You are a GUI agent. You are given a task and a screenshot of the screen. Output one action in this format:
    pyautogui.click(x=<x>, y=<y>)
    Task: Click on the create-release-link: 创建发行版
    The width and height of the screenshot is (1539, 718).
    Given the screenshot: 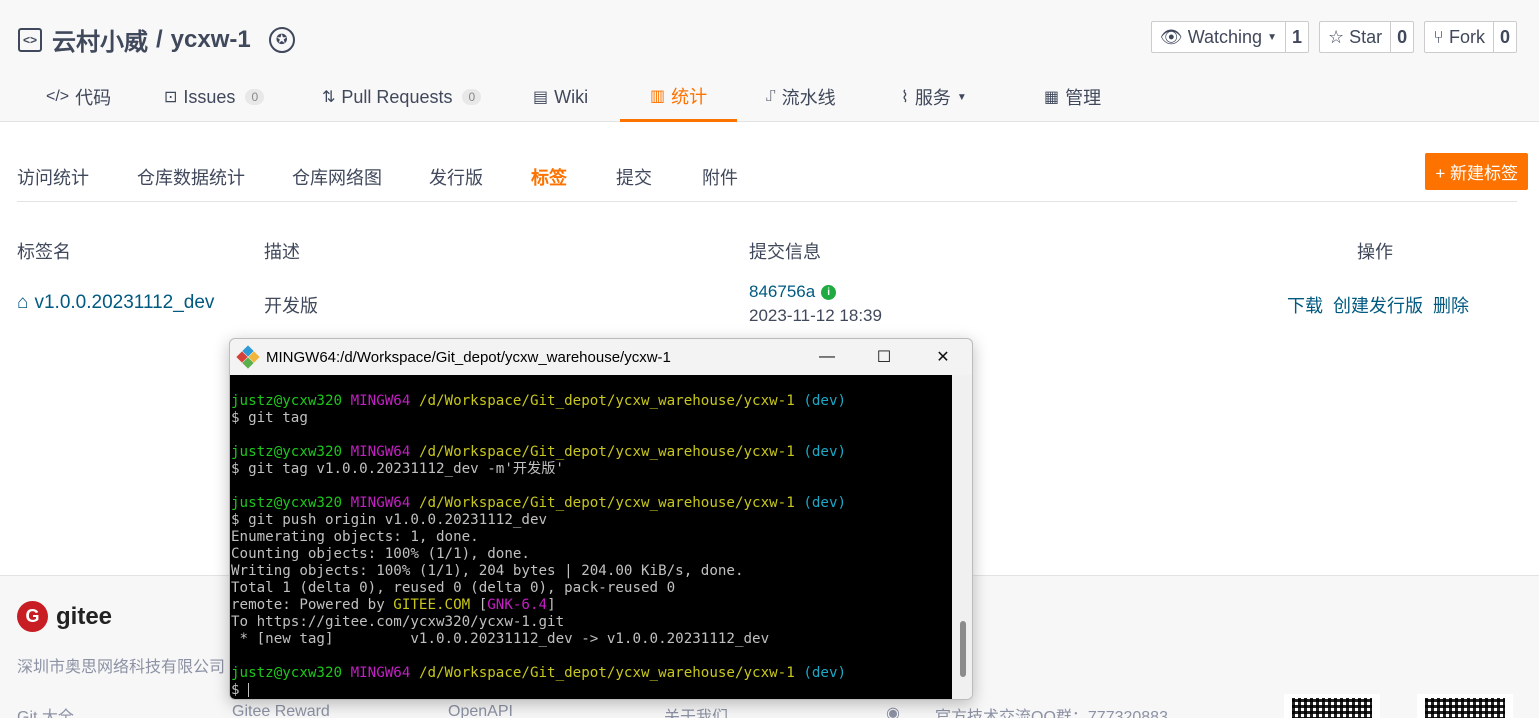 What is the action you would take?
    pyautogui.click(x=1378, y=305)
    